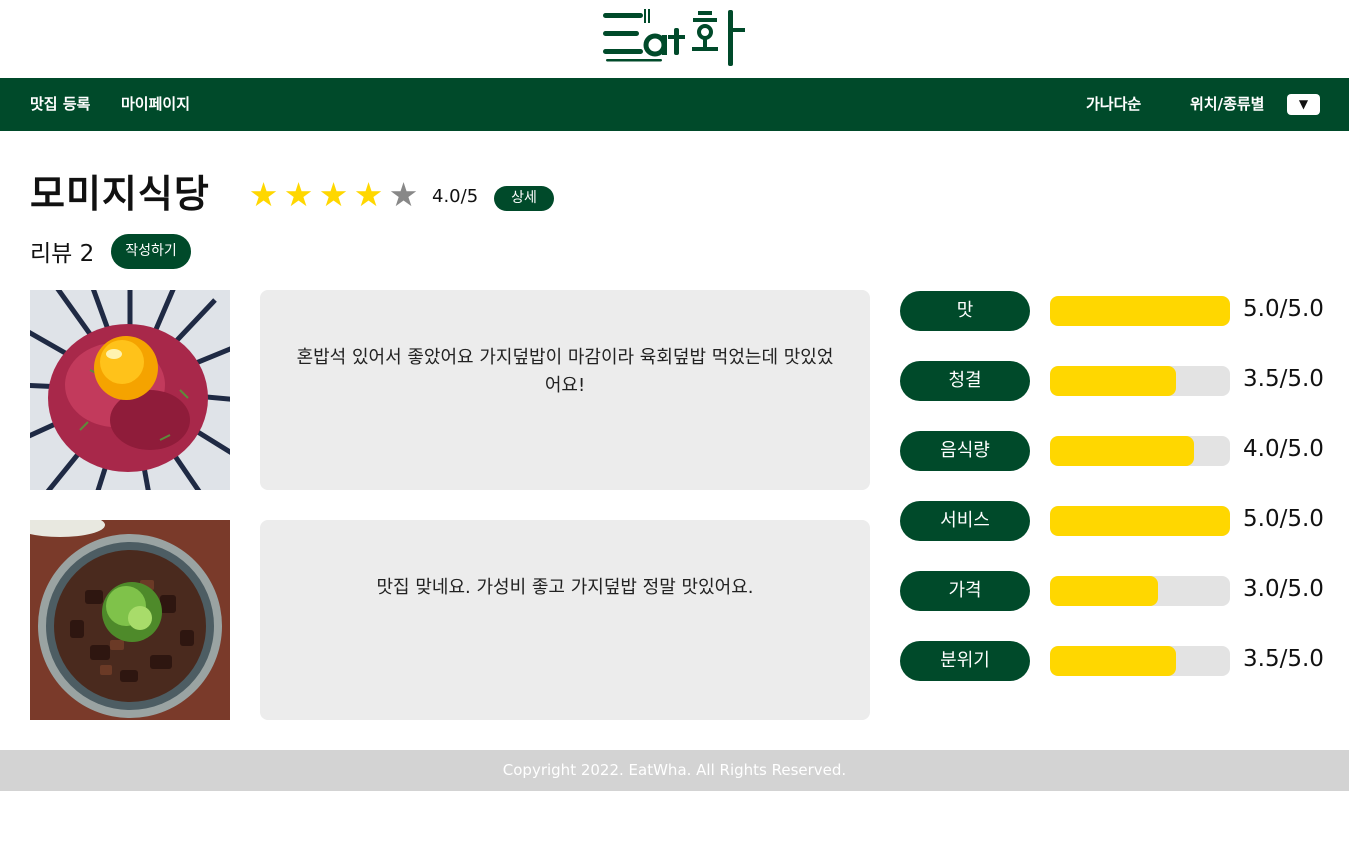 This screenshot has height=844, width=1349. I want to click on rating-value: 4.0/5, so click(455, 196).